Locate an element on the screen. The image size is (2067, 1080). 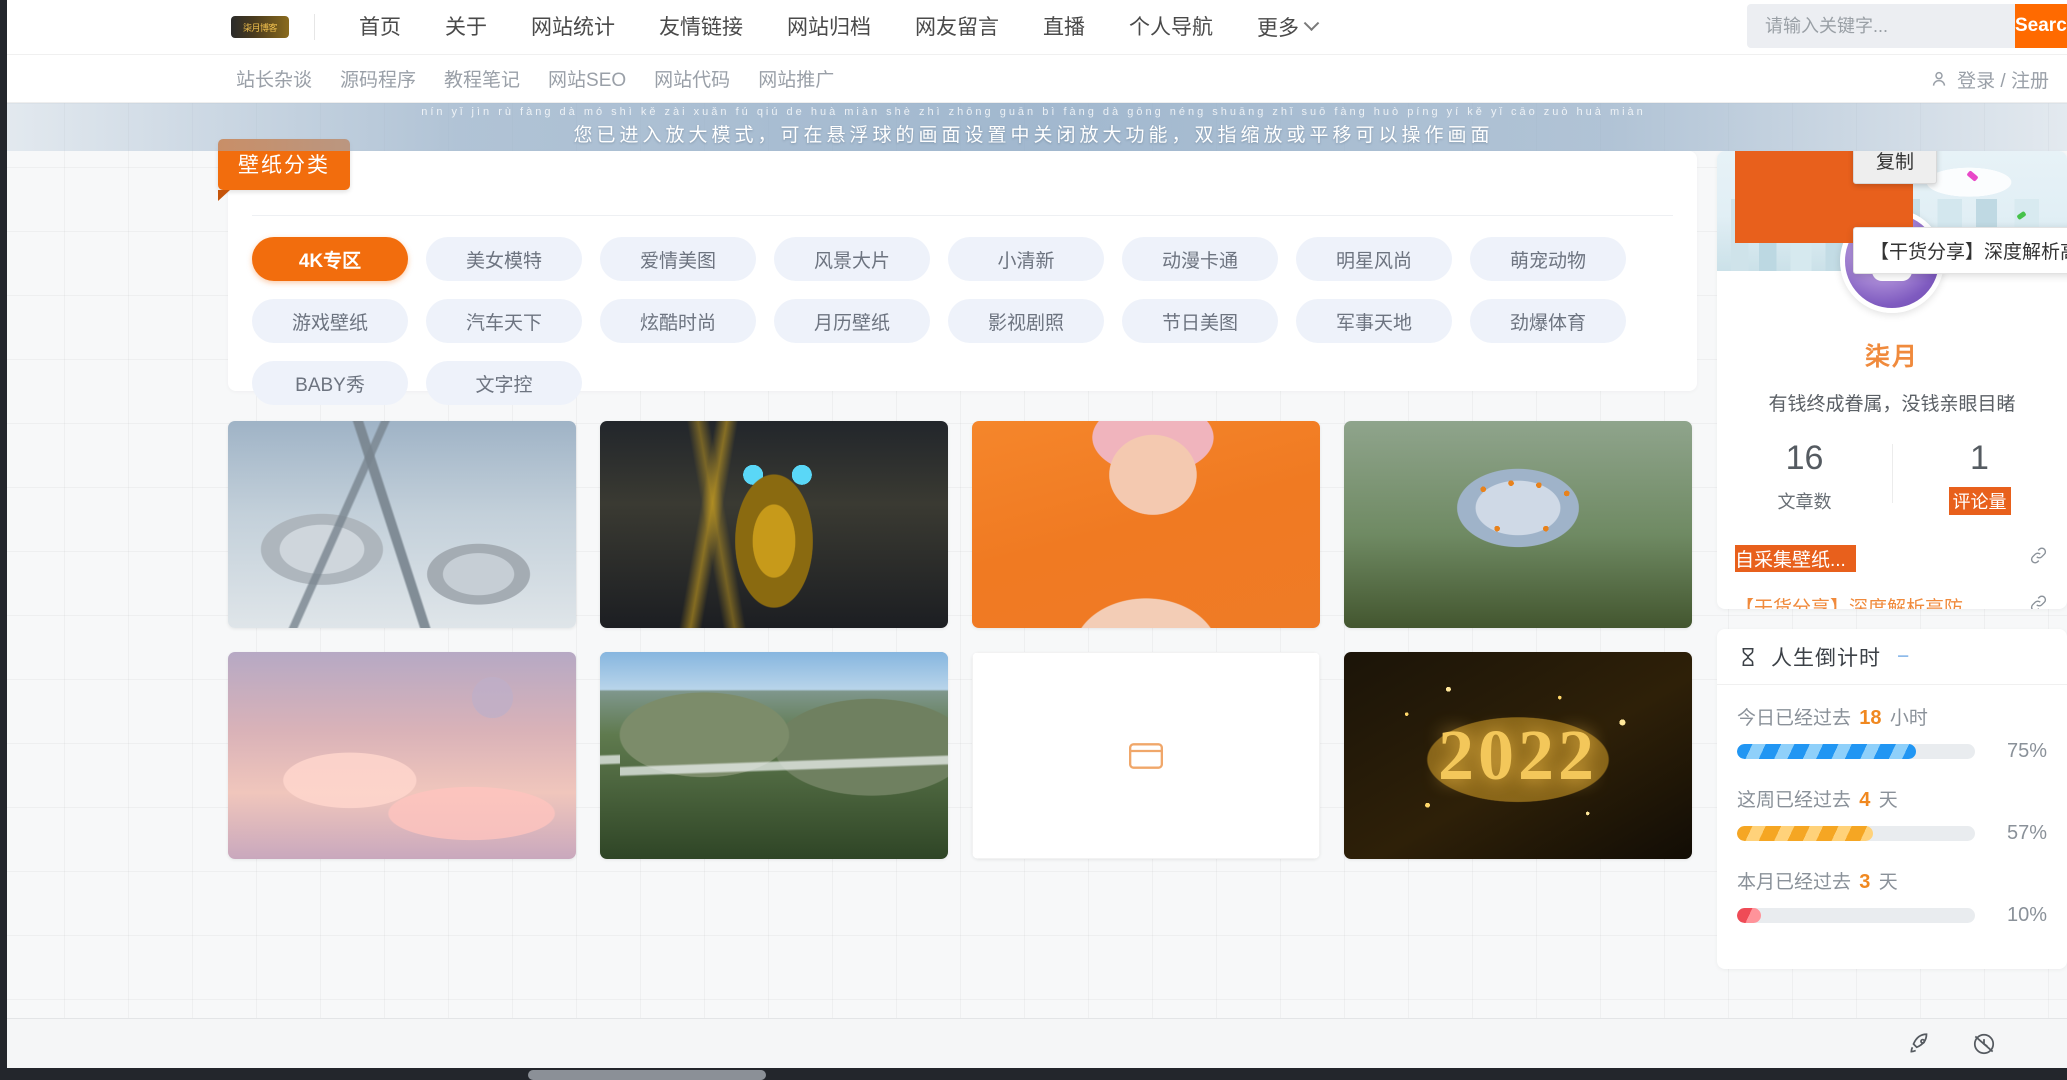
category-chip: 小清新 is located at coordinates (1026, 259).